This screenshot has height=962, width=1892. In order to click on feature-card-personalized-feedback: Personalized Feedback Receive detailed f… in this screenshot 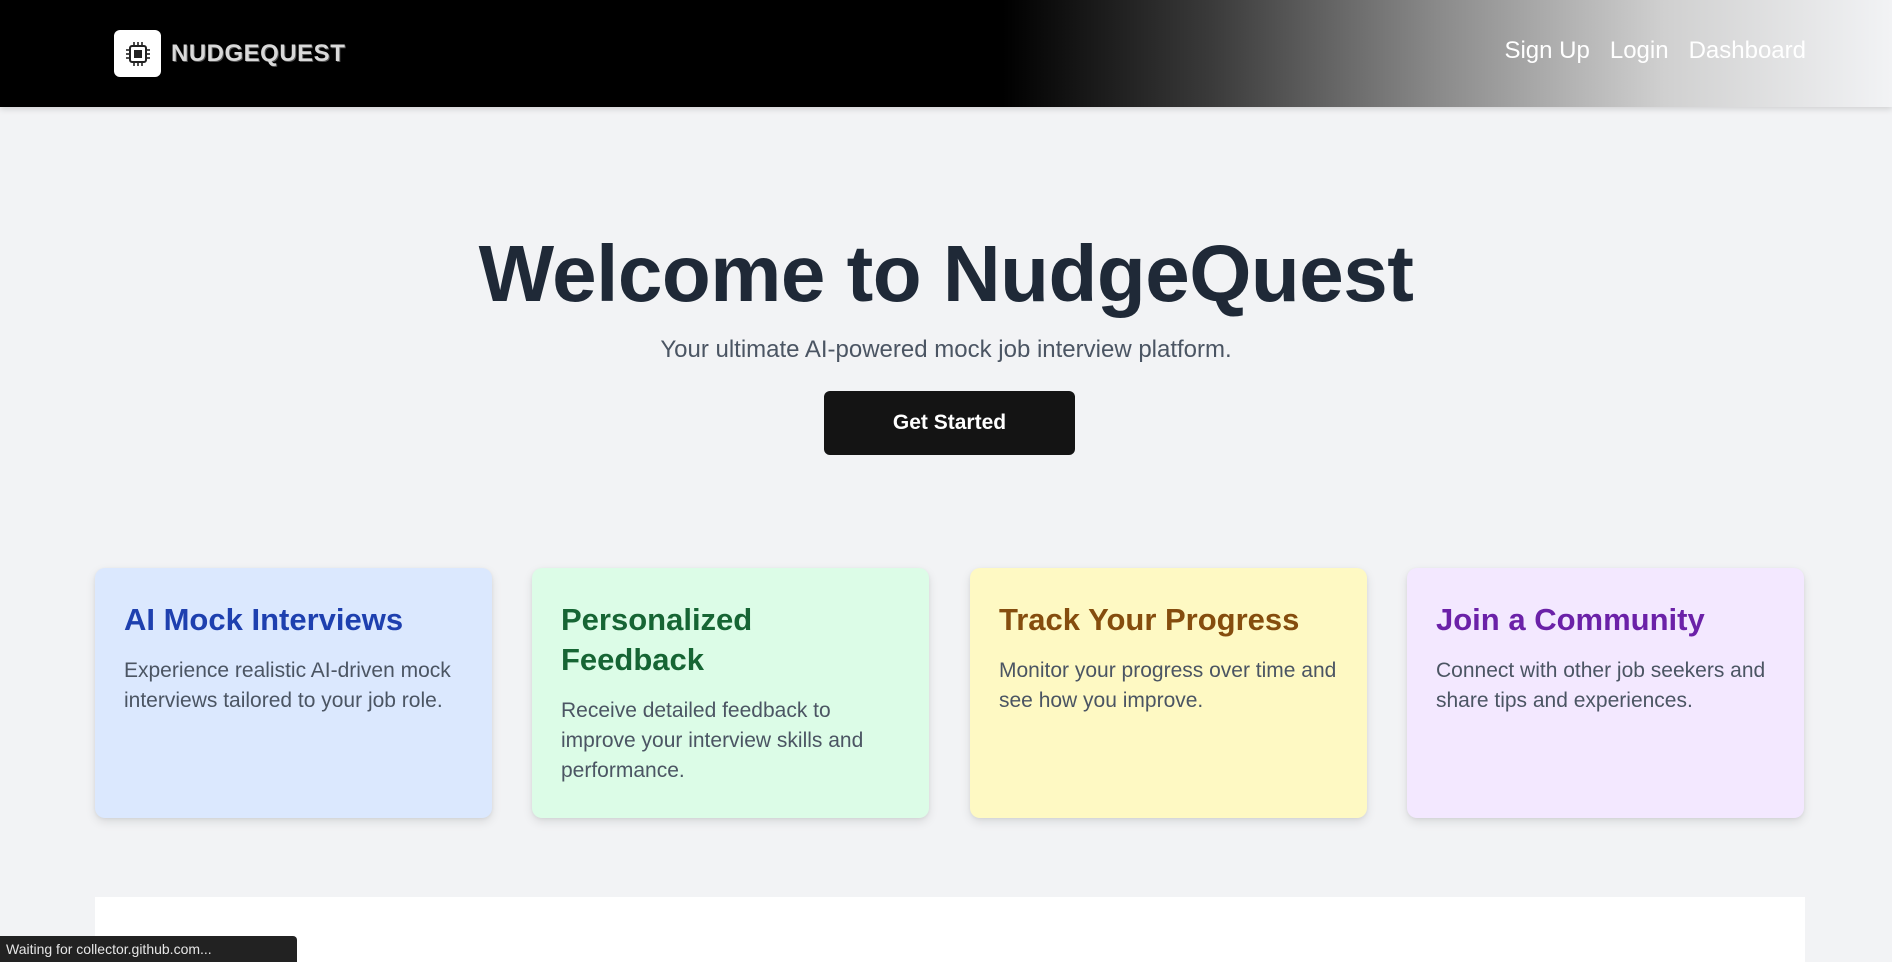, I will do `click(730, 693)`.